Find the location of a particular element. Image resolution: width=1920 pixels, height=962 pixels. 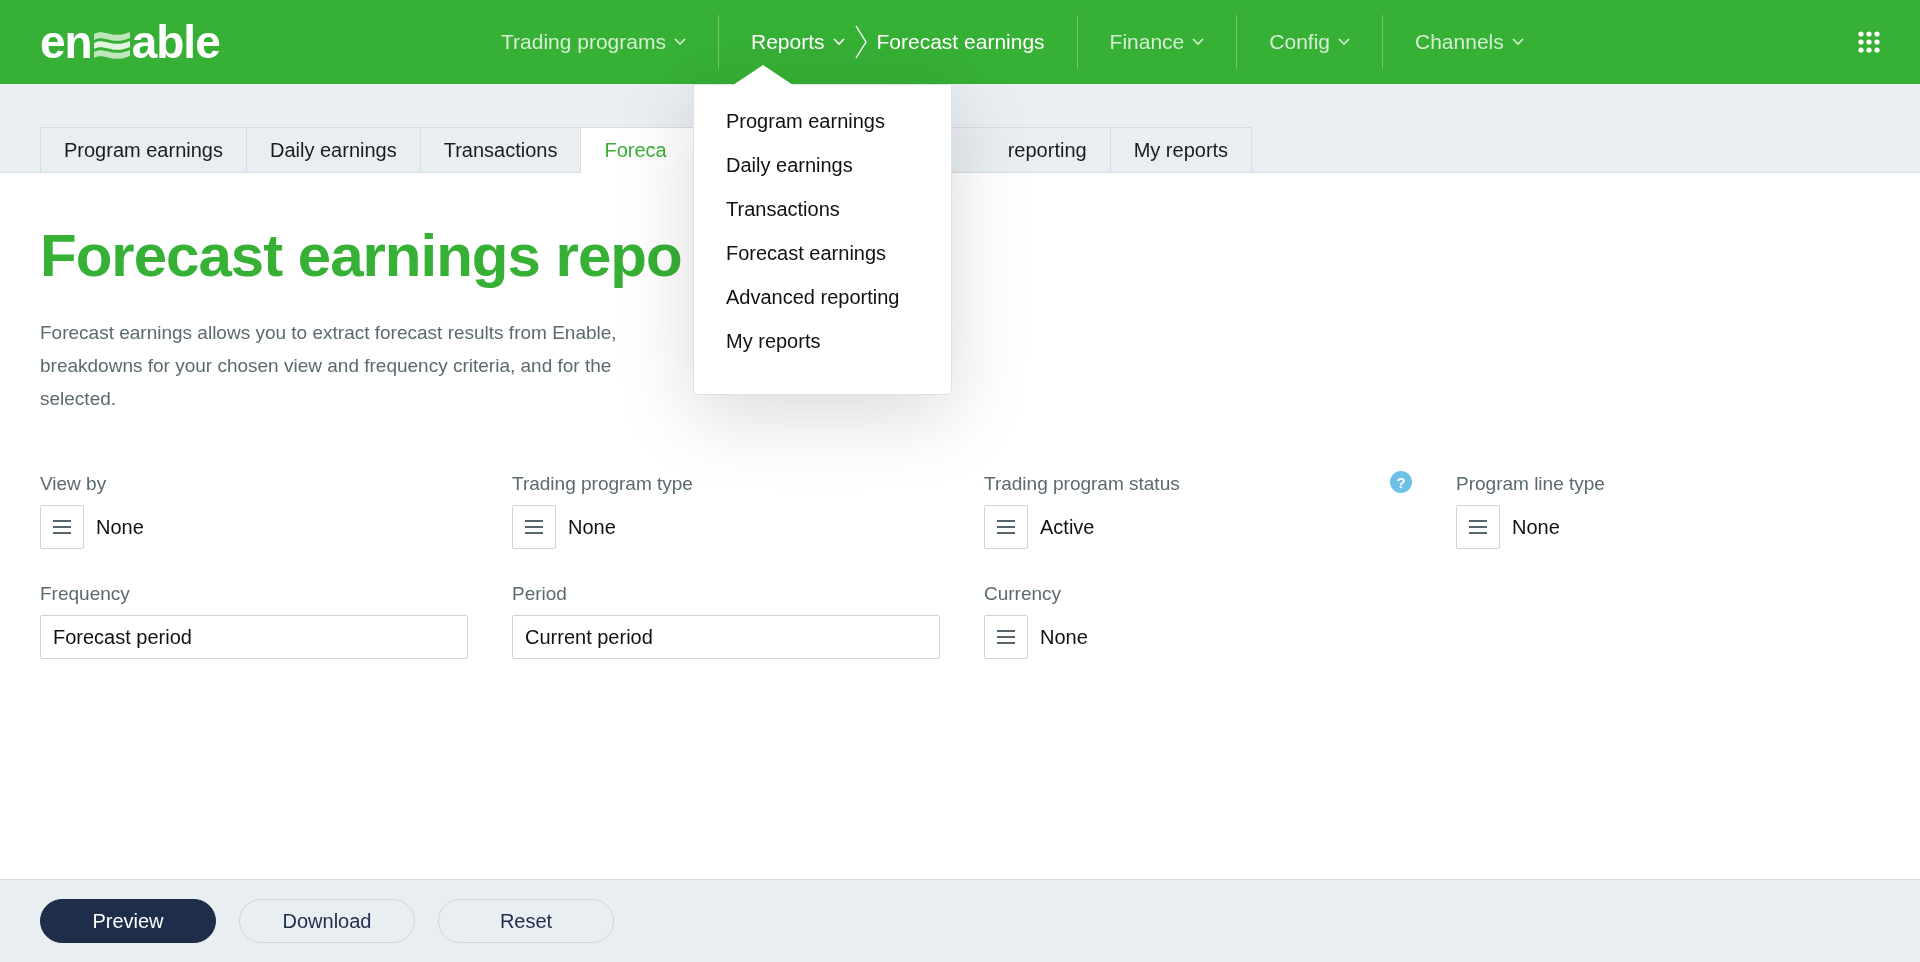

field-label: Period is located at coordinates (539, 594).